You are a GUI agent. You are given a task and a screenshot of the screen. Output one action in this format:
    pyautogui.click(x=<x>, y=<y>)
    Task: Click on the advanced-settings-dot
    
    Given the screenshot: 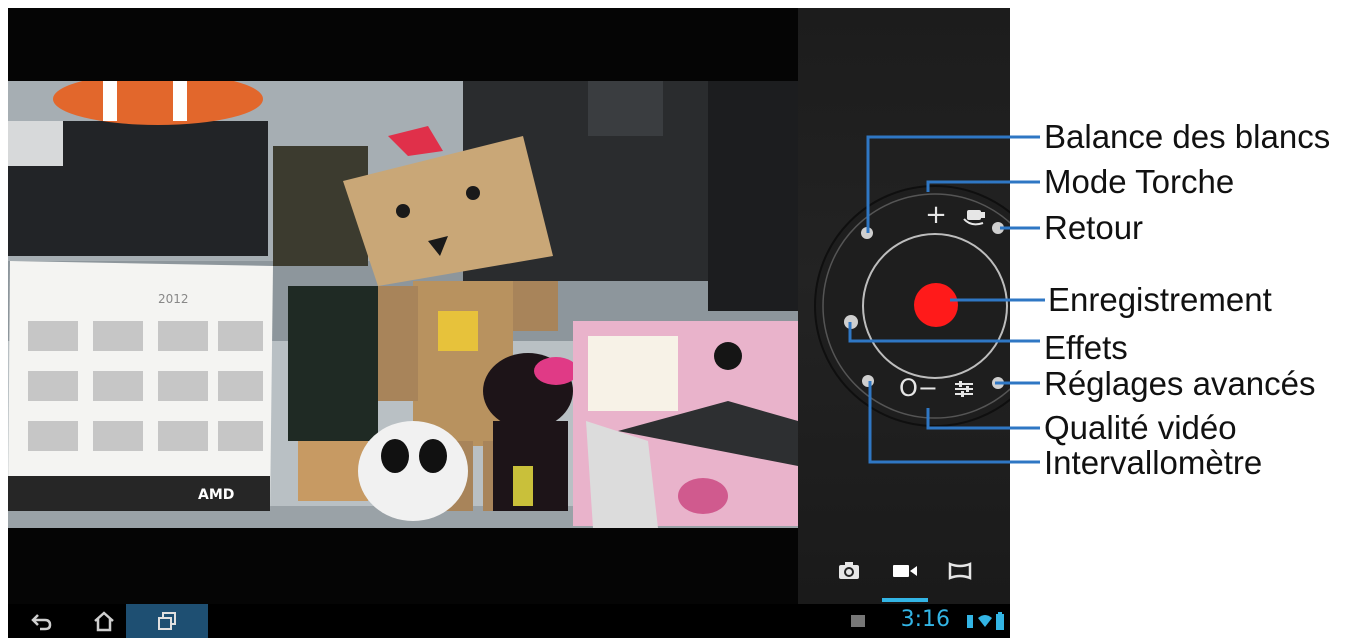 What is the action you would take?
    pyautogui.click(x=998, y=383)
    